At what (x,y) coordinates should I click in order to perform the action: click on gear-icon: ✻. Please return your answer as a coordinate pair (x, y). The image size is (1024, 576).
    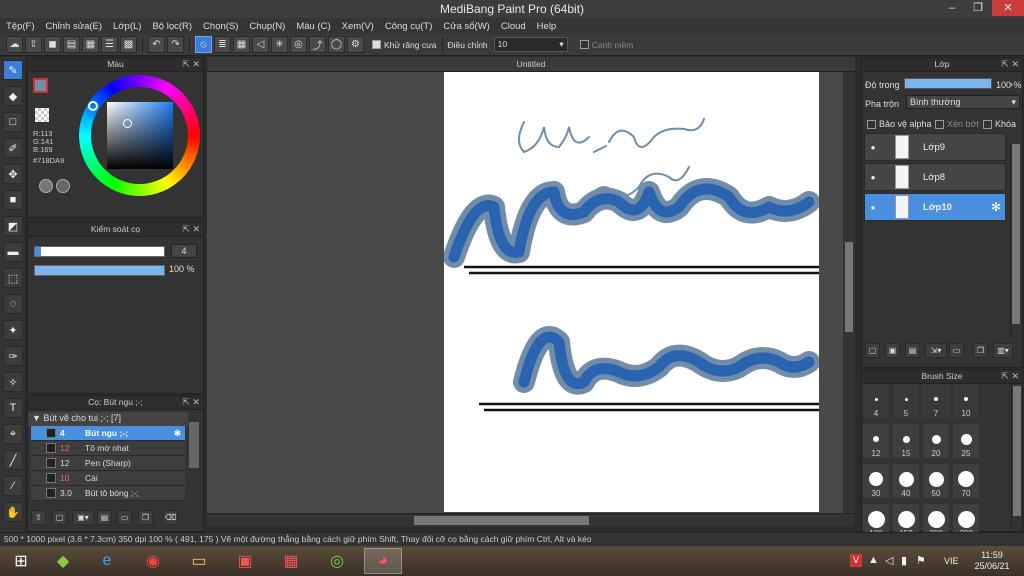
    Looking at the image, I should click on (996, 207).